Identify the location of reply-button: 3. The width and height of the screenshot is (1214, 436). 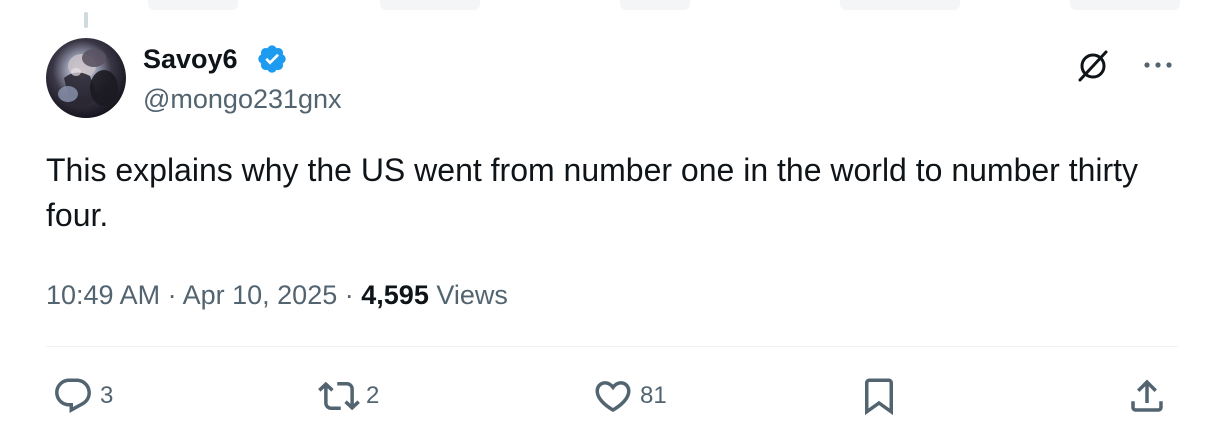
(82, 396).